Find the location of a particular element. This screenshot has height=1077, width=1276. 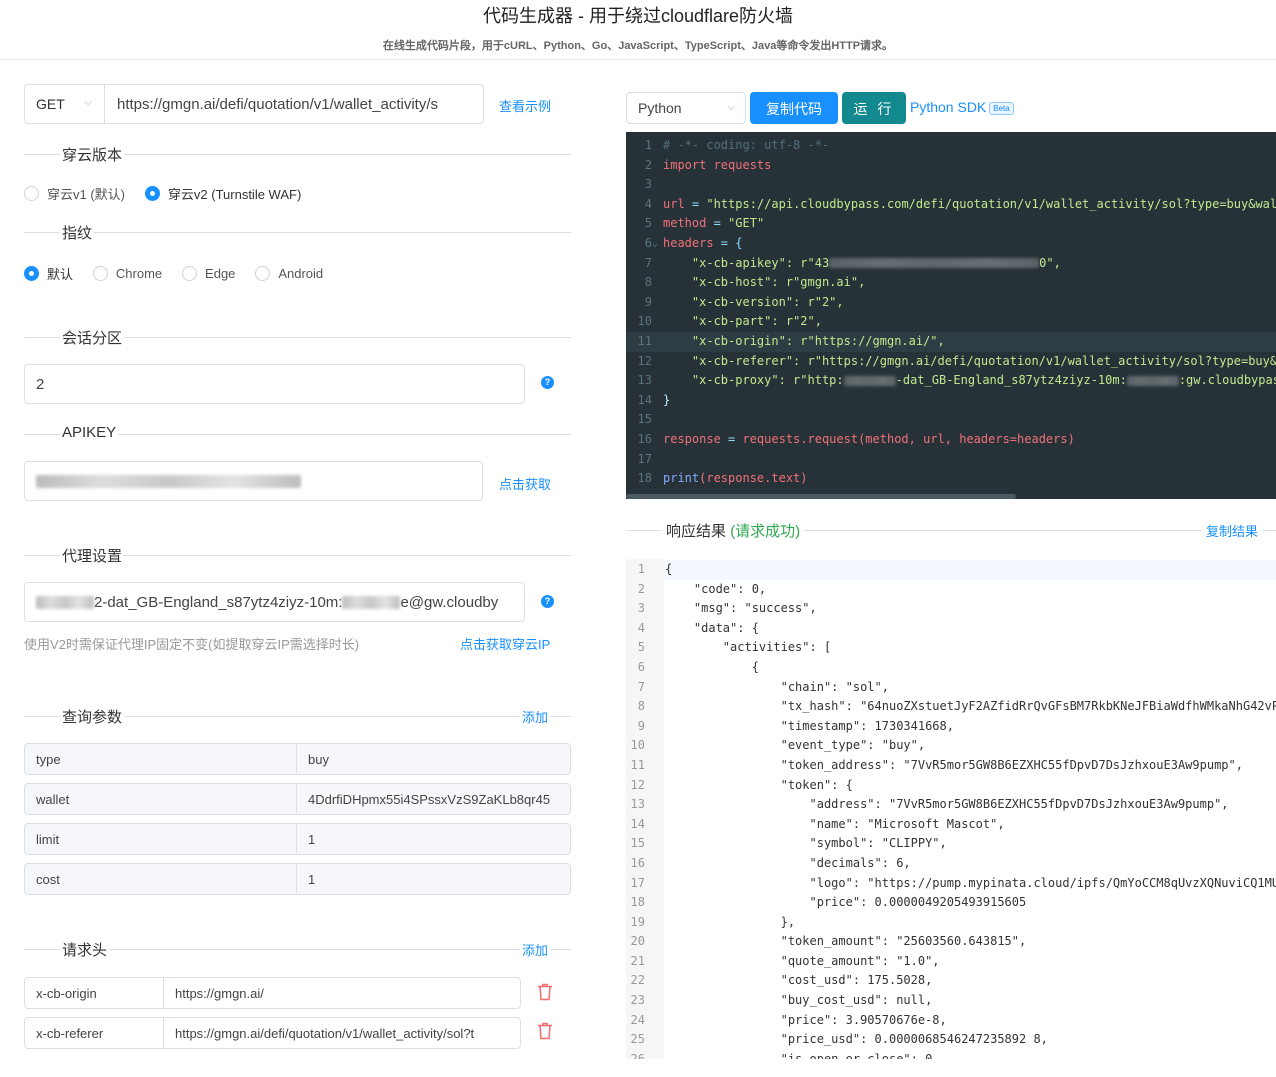

param-key: type is located at coordinates (160, 759).